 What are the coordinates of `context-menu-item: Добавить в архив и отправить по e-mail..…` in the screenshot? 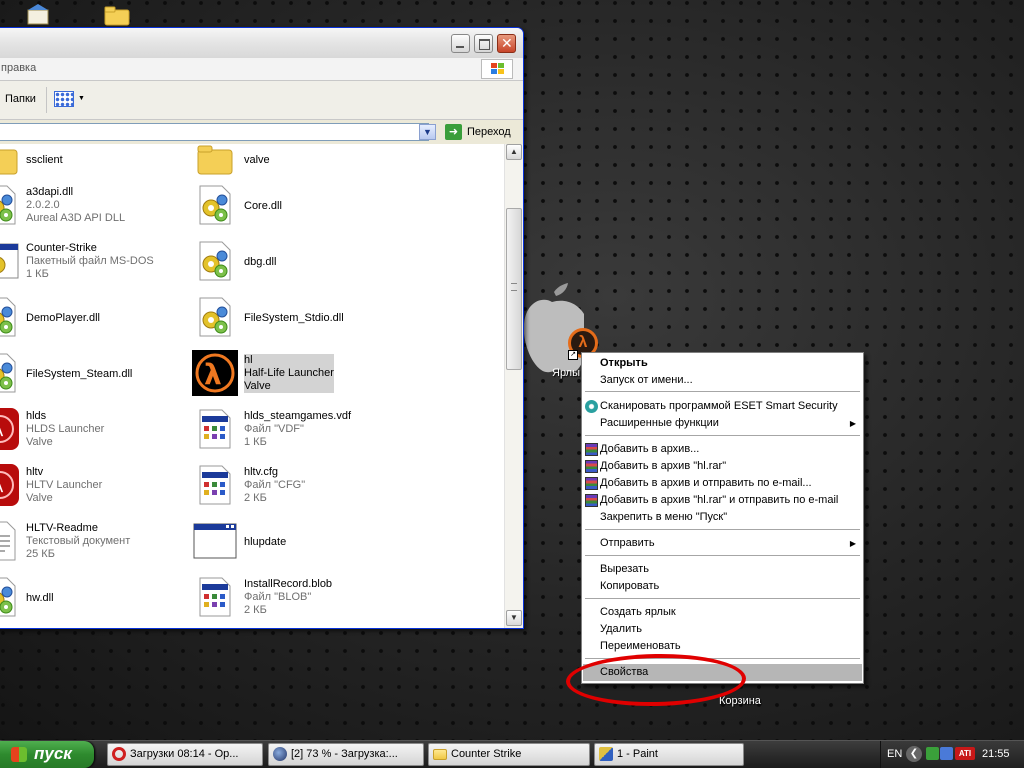 It's located at (722, 483).